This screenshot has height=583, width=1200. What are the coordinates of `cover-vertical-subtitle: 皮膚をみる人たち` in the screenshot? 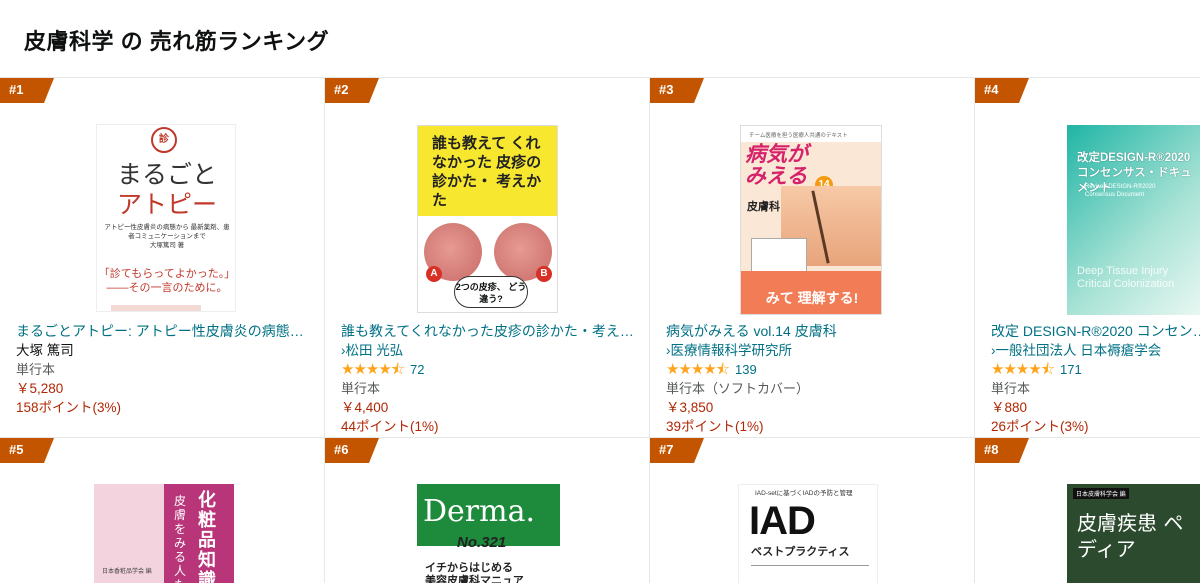 It's located at (180, 538).